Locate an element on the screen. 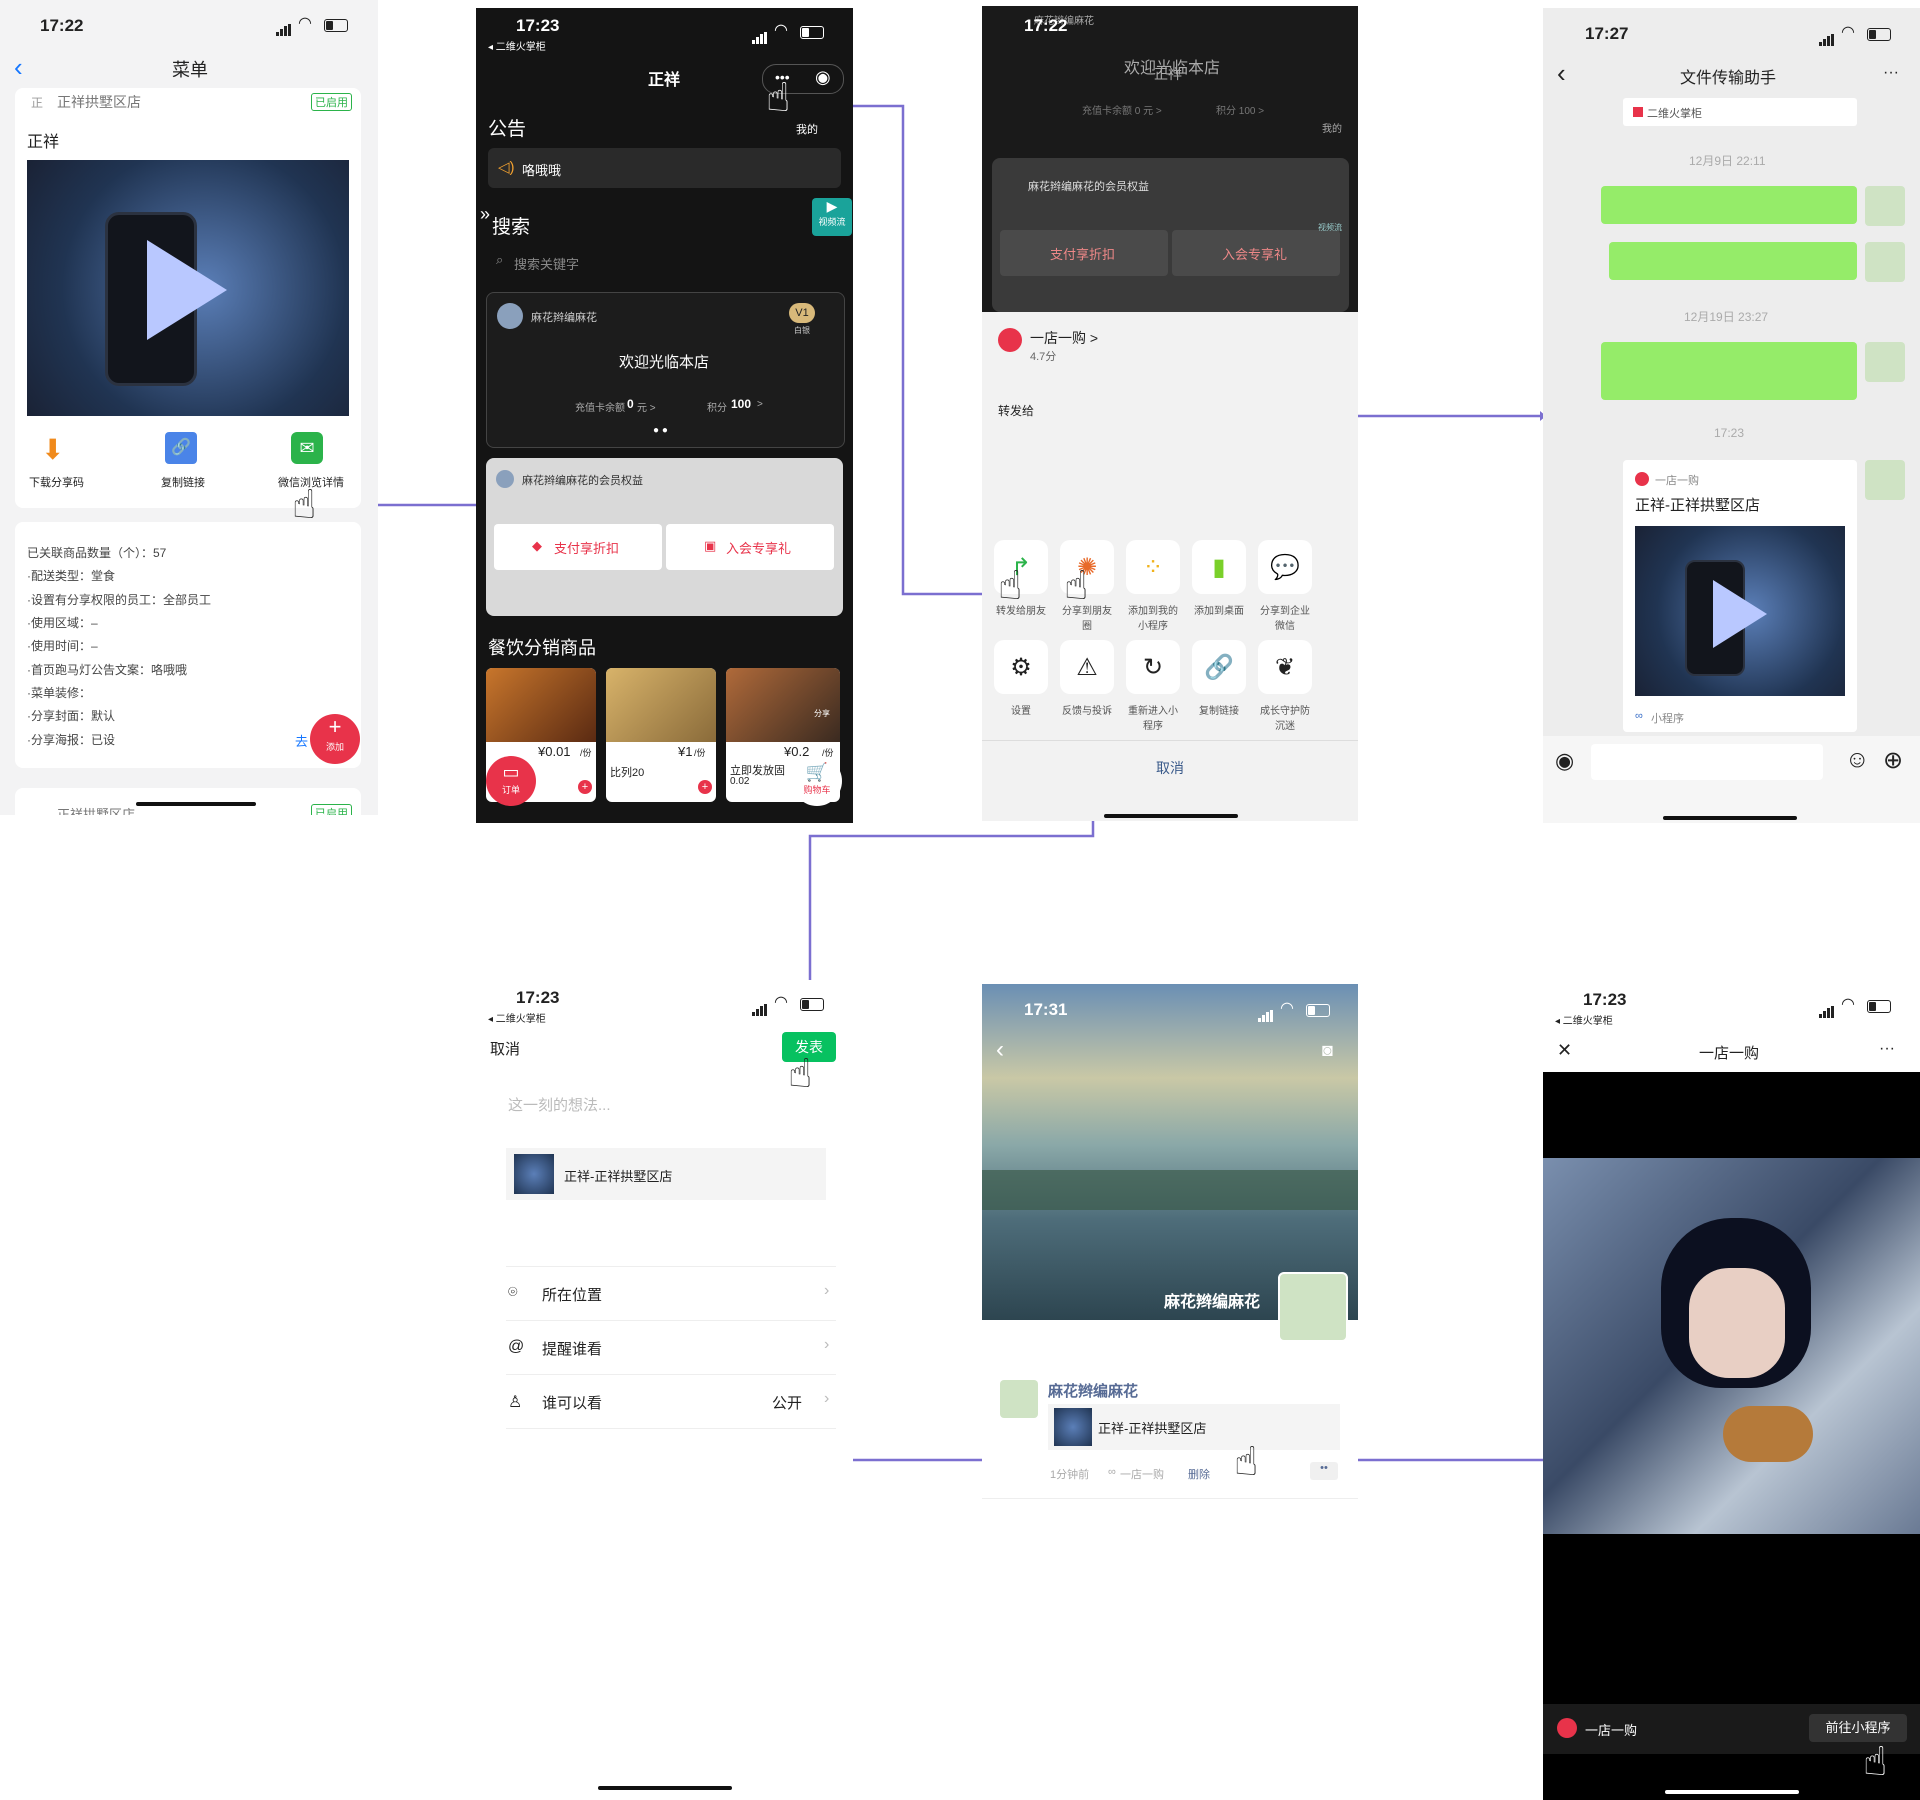  search-input: 搜索关键字 is located at coordinates (546, 263).